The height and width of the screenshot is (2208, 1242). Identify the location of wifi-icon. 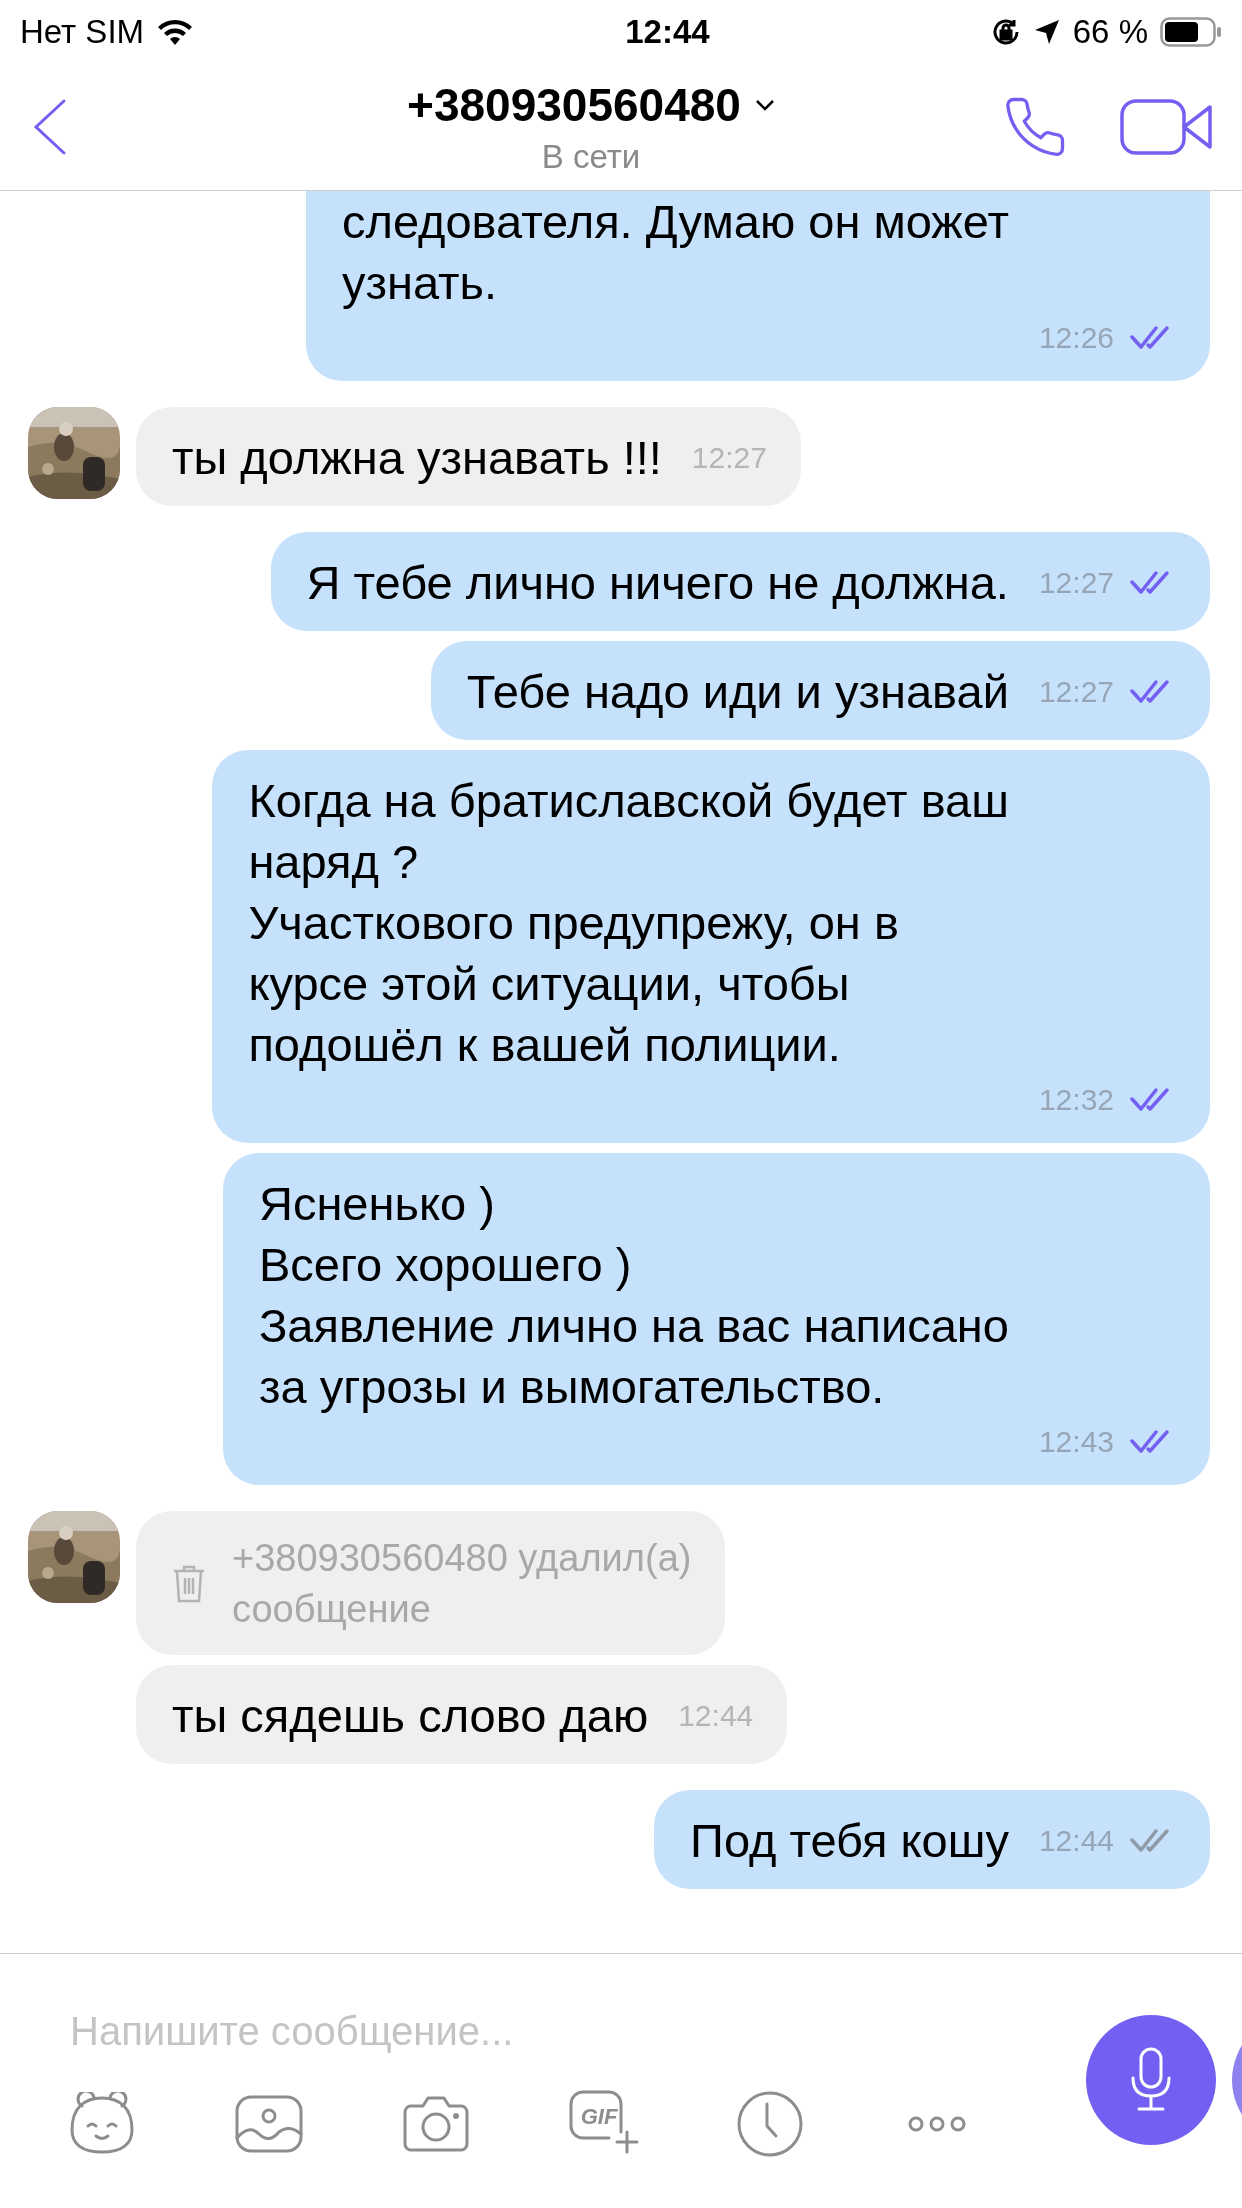
(175, 32).